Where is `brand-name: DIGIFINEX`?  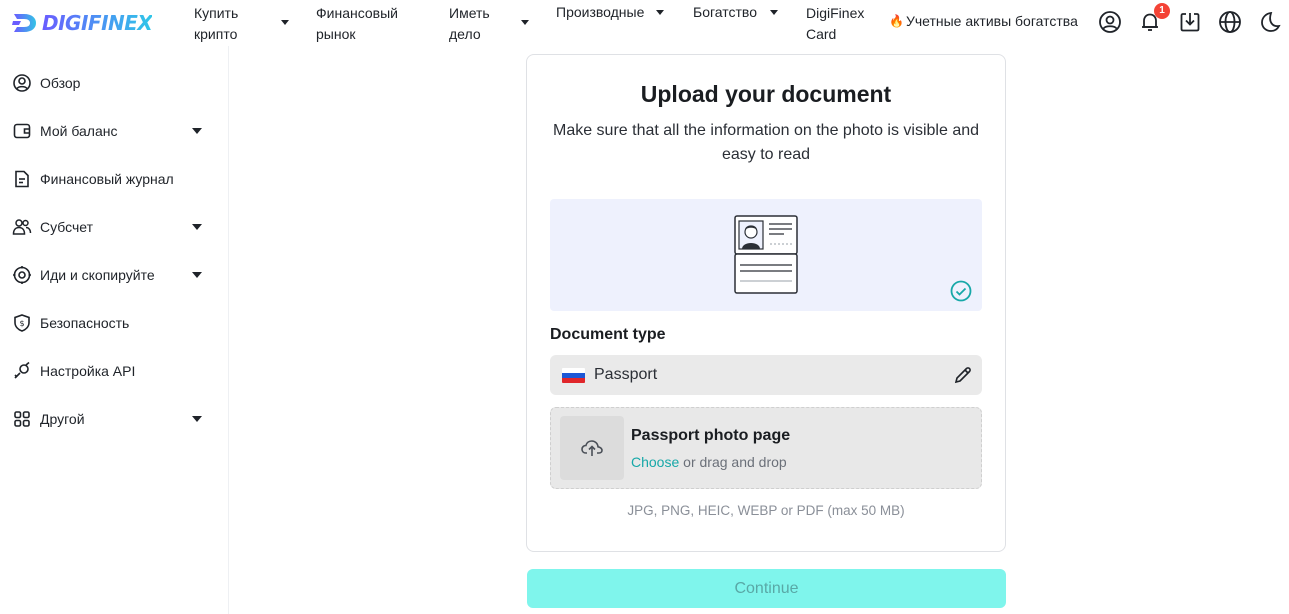
brand-name: DIGIFINEX is located at coordinates (97, 23).